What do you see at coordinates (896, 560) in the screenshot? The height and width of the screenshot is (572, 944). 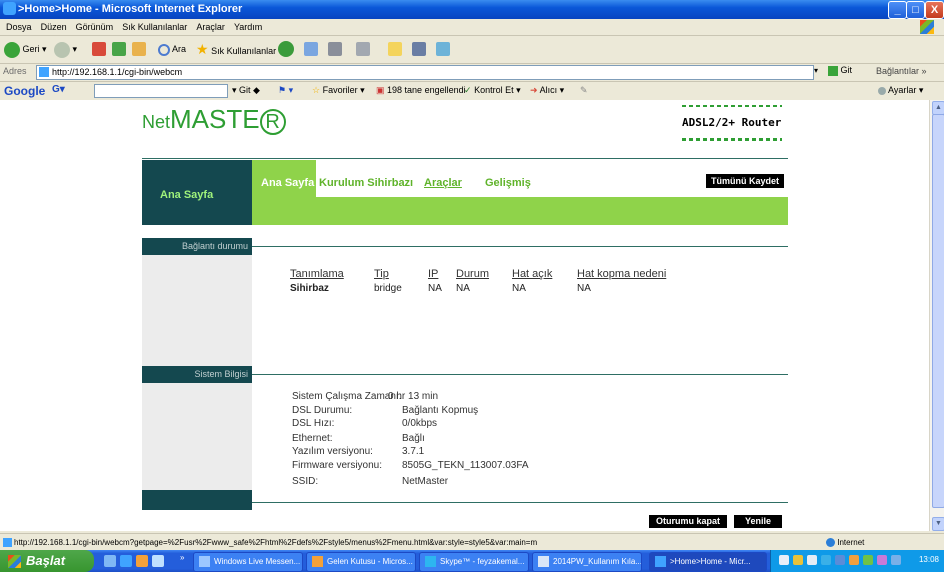 I see `tray-wifi-icon` at bounding box center [896, 560].